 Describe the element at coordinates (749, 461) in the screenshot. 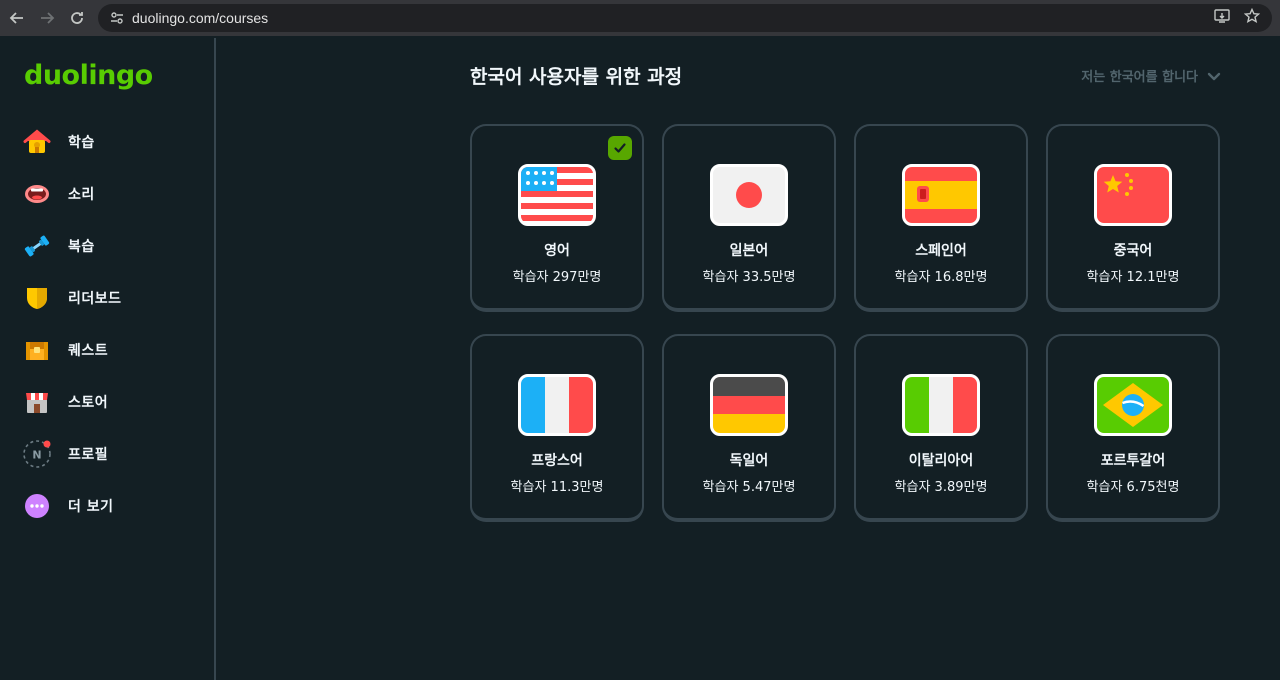

I see `course-name: 독일어` at that location.